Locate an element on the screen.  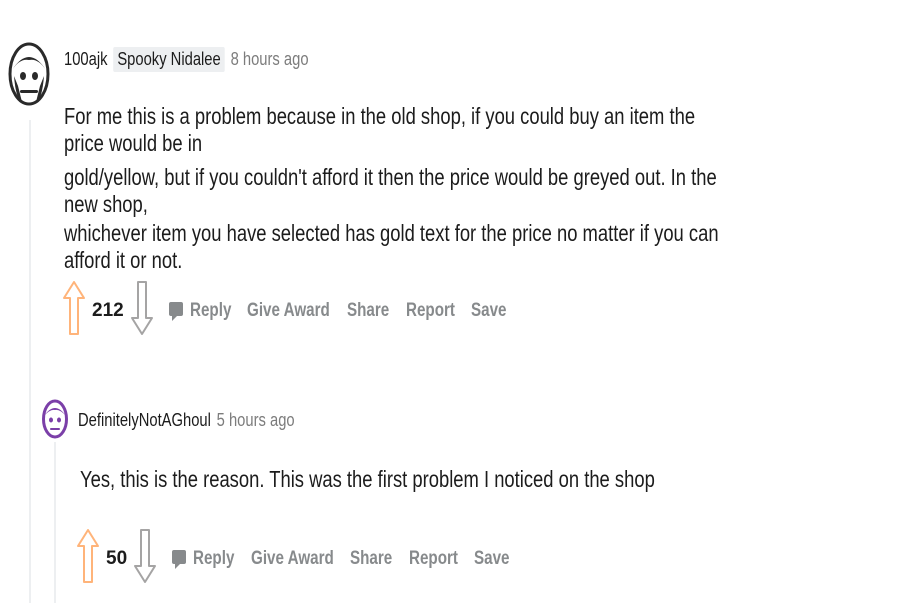
reply-thread-line is located at coordinates (55, 522).